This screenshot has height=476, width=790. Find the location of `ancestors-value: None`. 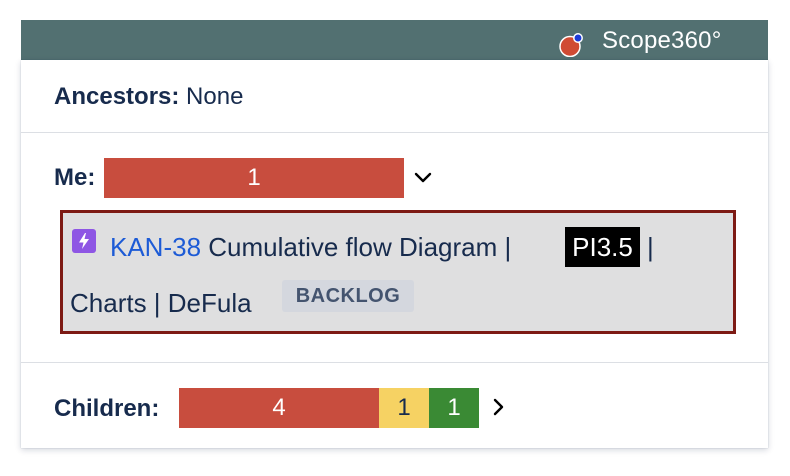

ancestors-value: None is located at coordinates (215, 96).